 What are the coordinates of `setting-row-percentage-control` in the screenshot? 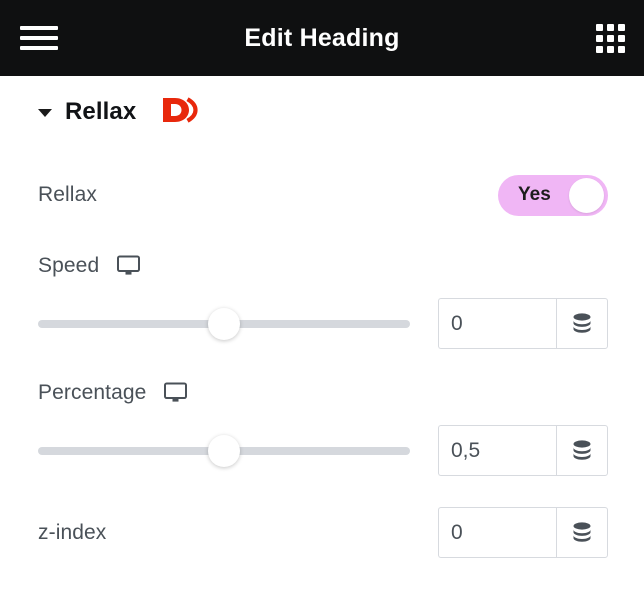 It's located at (322, 450).